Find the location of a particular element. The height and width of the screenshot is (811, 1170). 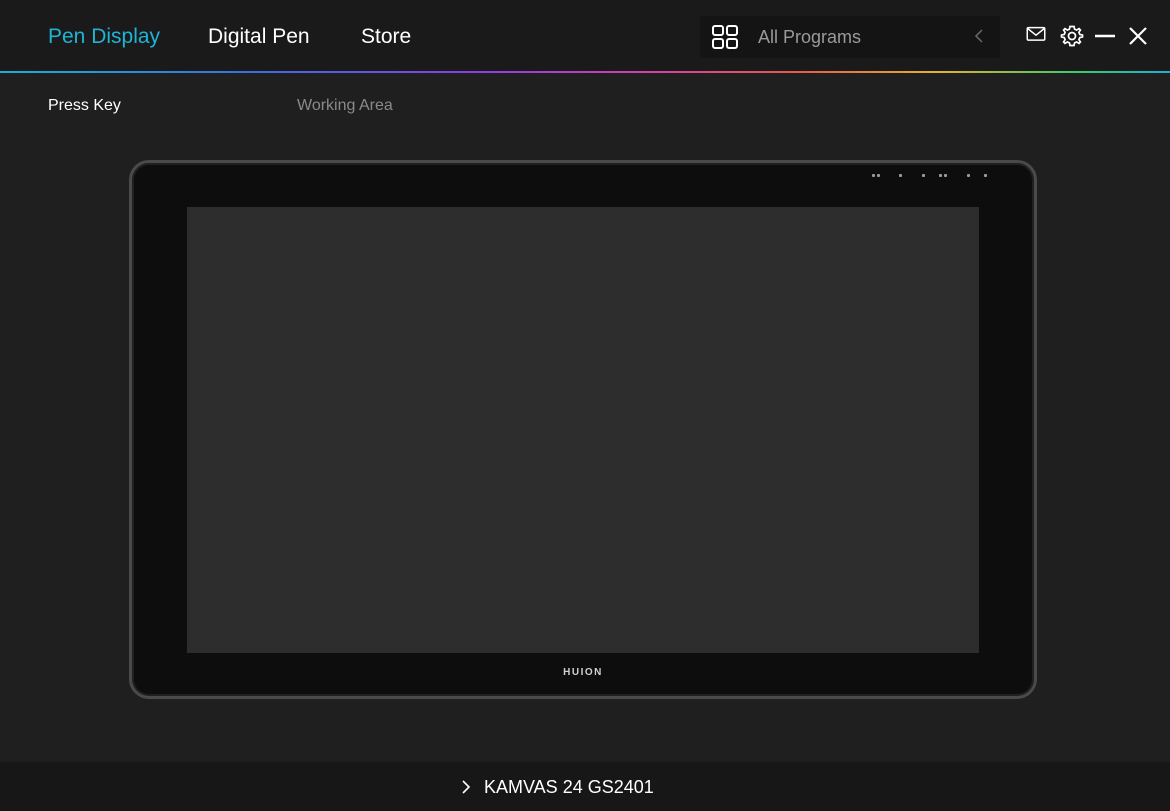

minimize-icon is located at coordinates (1105, 36).